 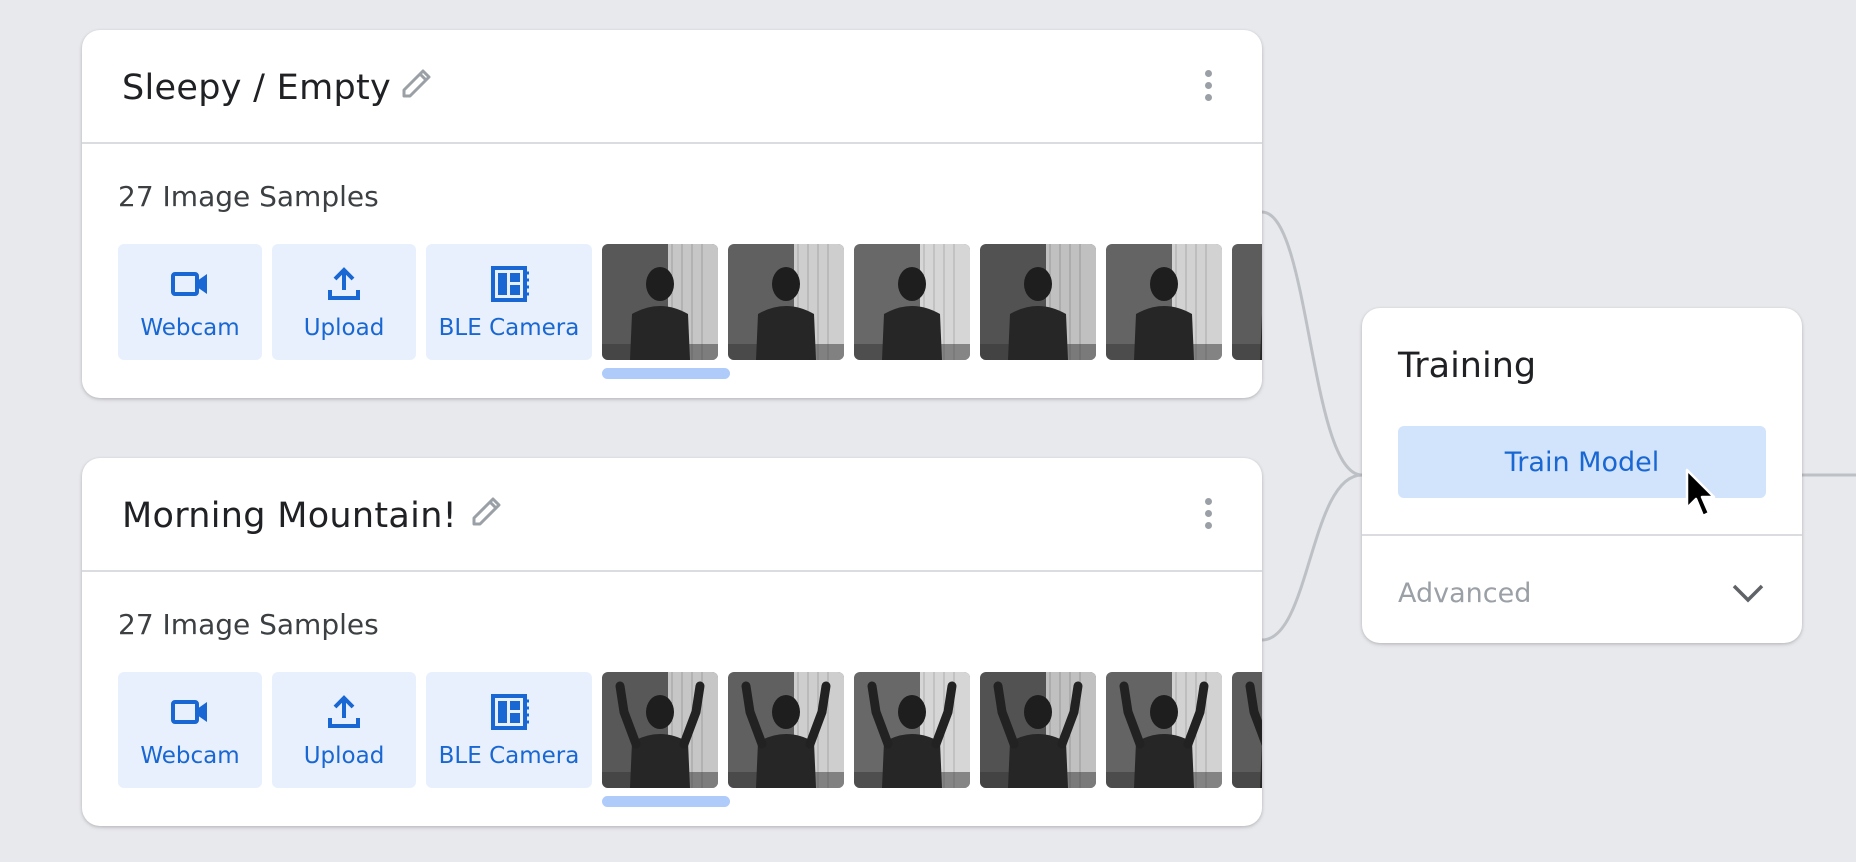 I want to click on chevron-down-icon, so click(x=1748, y=593).